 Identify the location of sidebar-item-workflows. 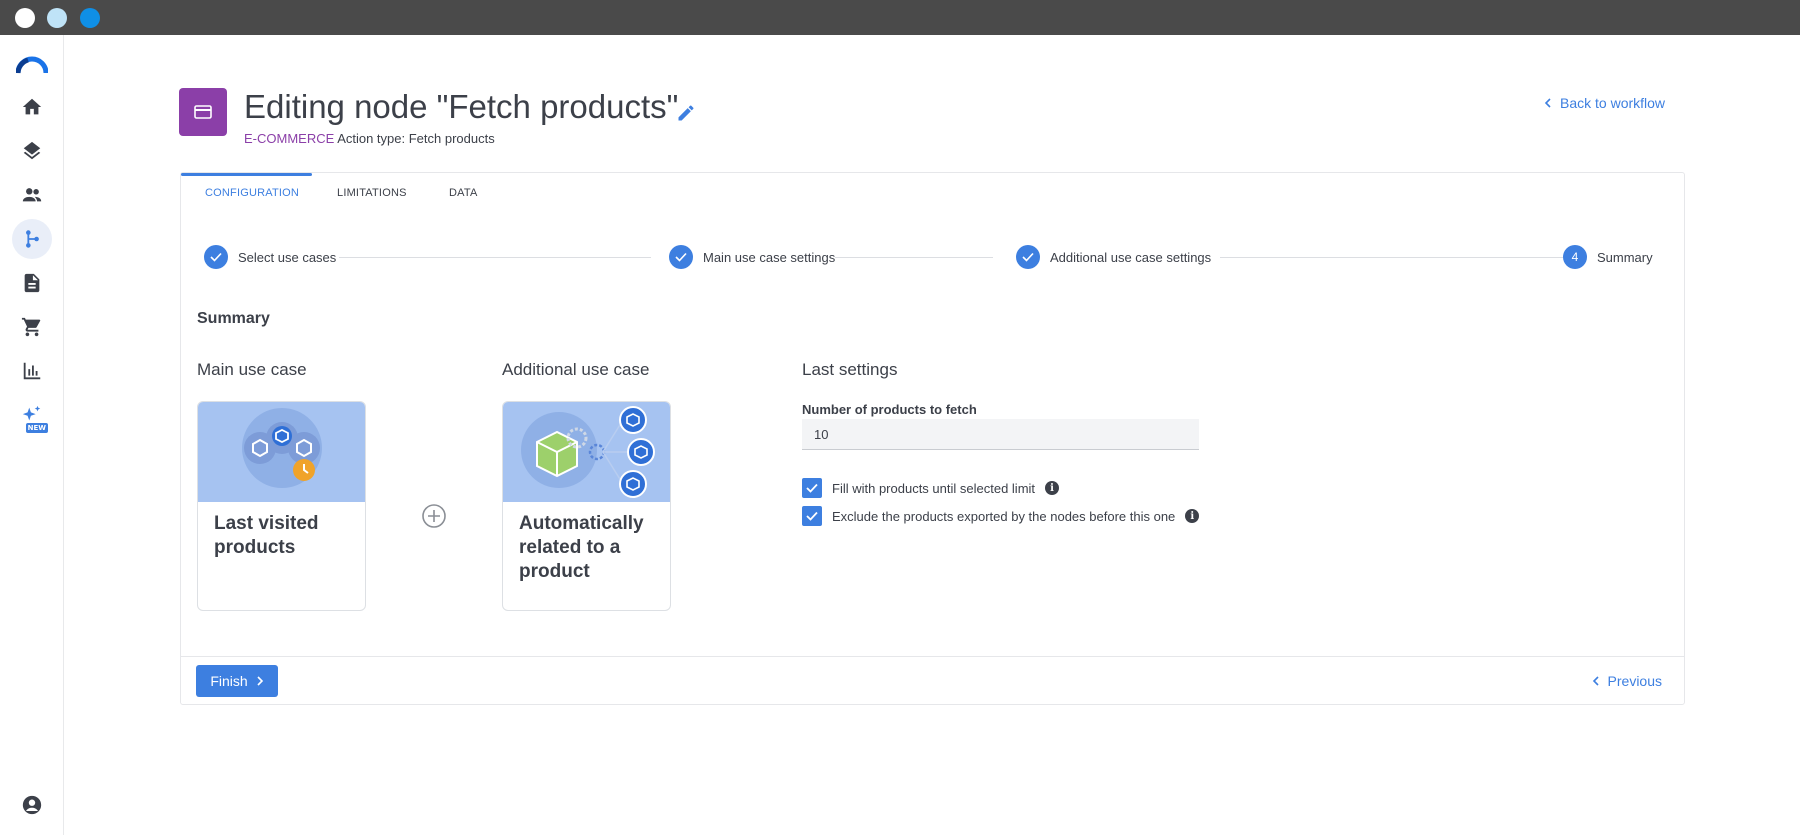
(32, 239).